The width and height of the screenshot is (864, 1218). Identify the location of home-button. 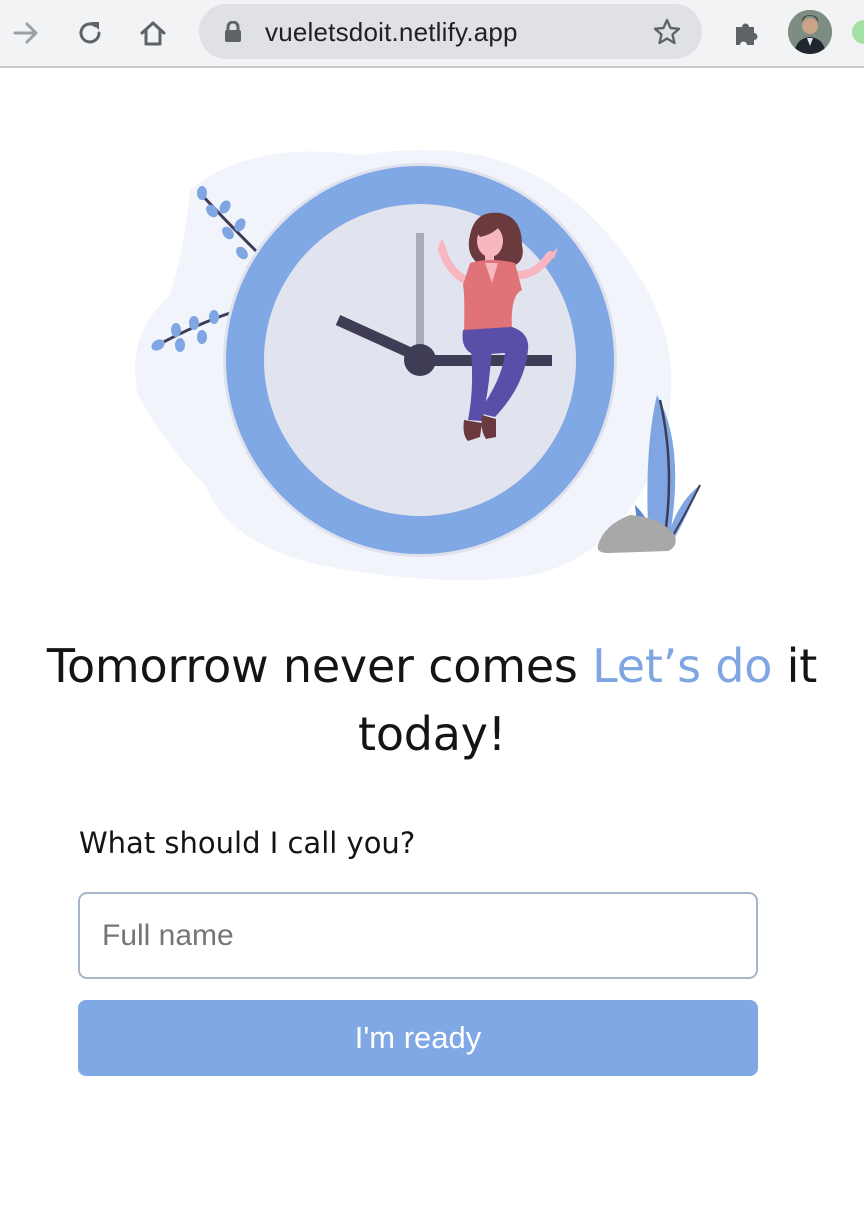
(153, 33).